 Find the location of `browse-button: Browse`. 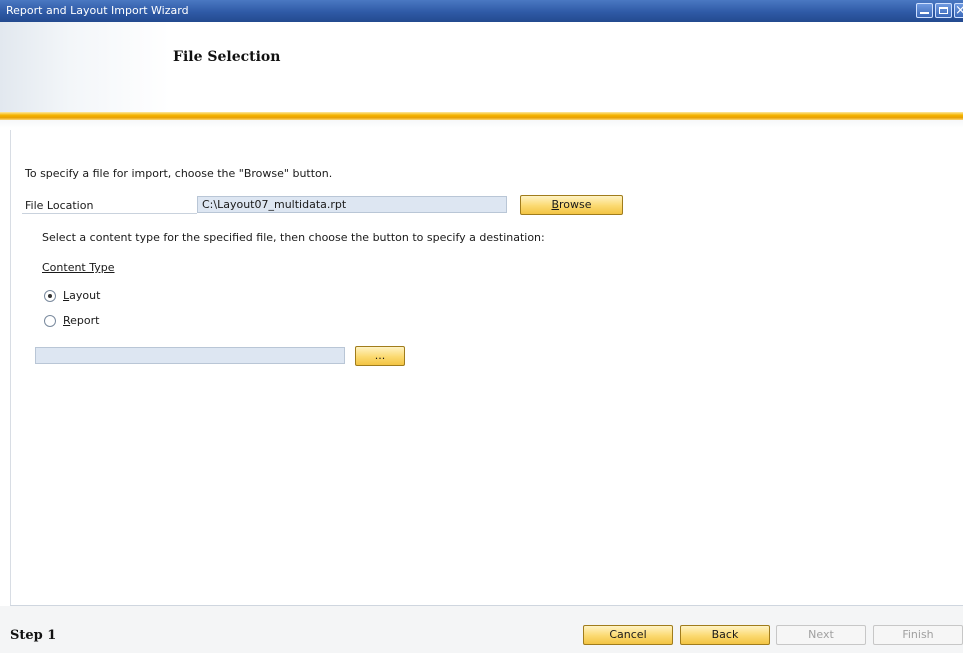

browse-button: Browse is located at coordinates (571, 205).